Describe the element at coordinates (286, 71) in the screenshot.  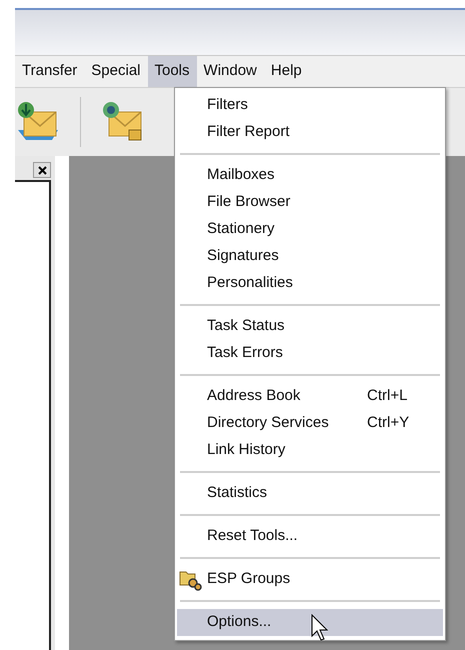
I see `menu-bar-item: Help` at that location.